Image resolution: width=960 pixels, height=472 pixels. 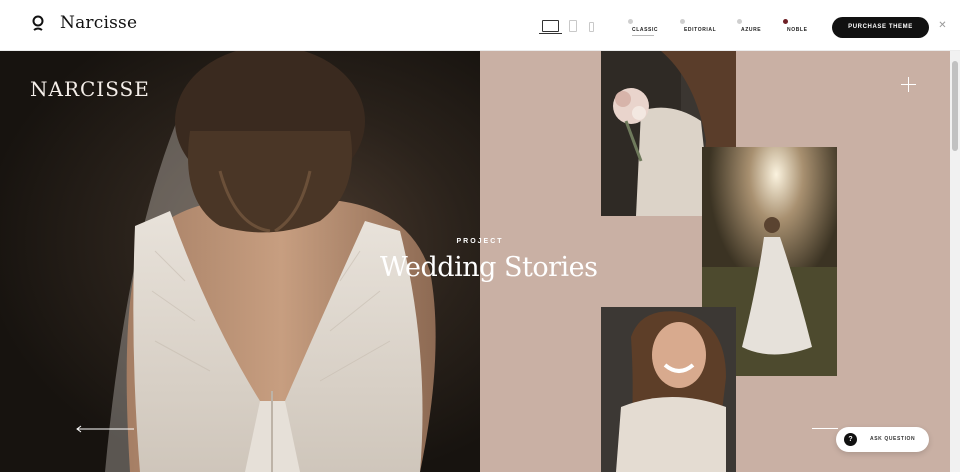 What do you see at coordinates (955, 106) in the screenshot?
I see `scrollbar-thumb` at bounding box center [955, 106].